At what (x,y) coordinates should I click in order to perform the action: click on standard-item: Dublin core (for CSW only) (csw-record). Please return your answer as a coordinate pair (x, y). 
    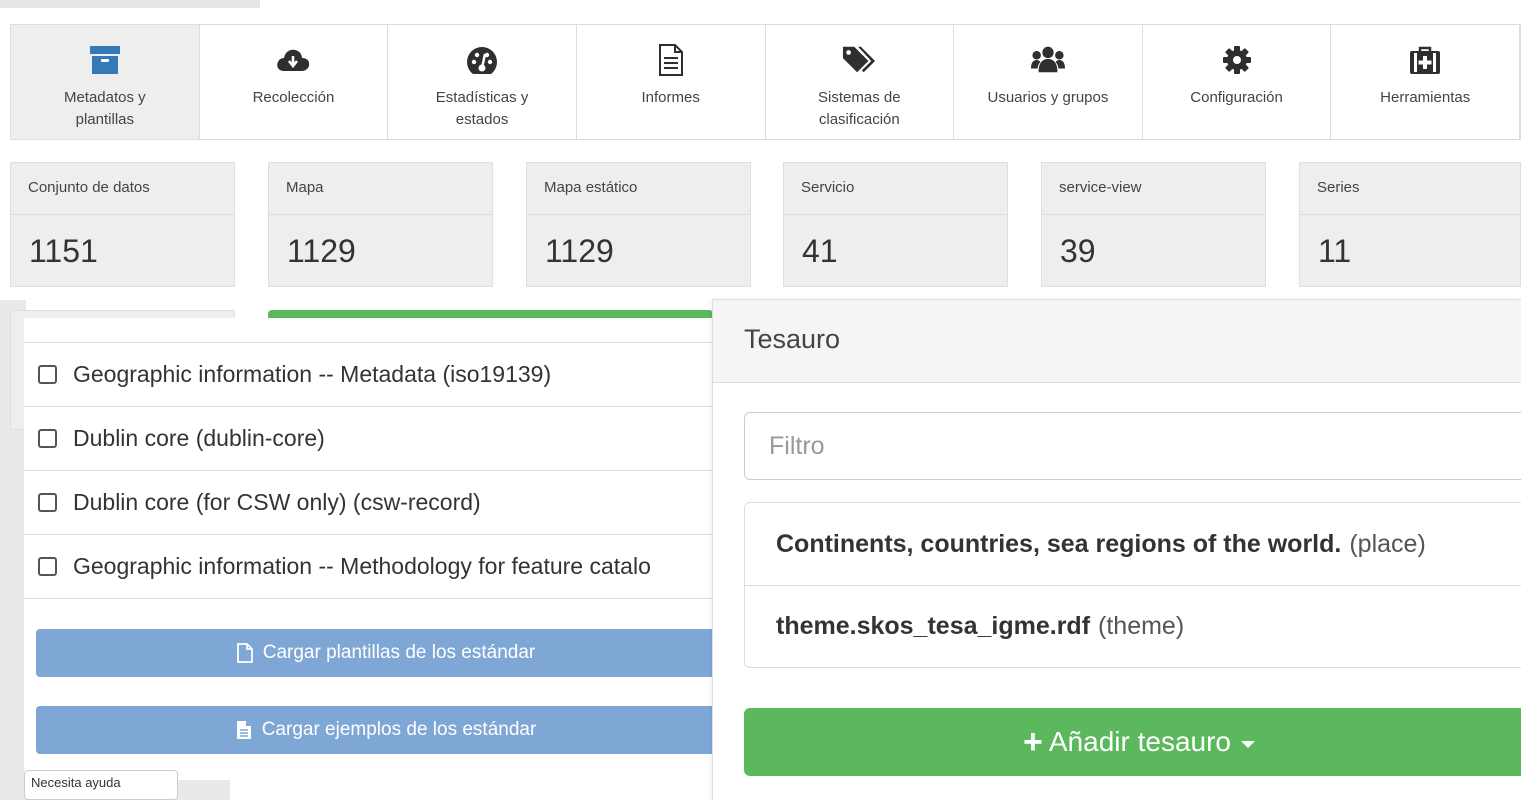
    Looking at the image, I should click on (368, 503).